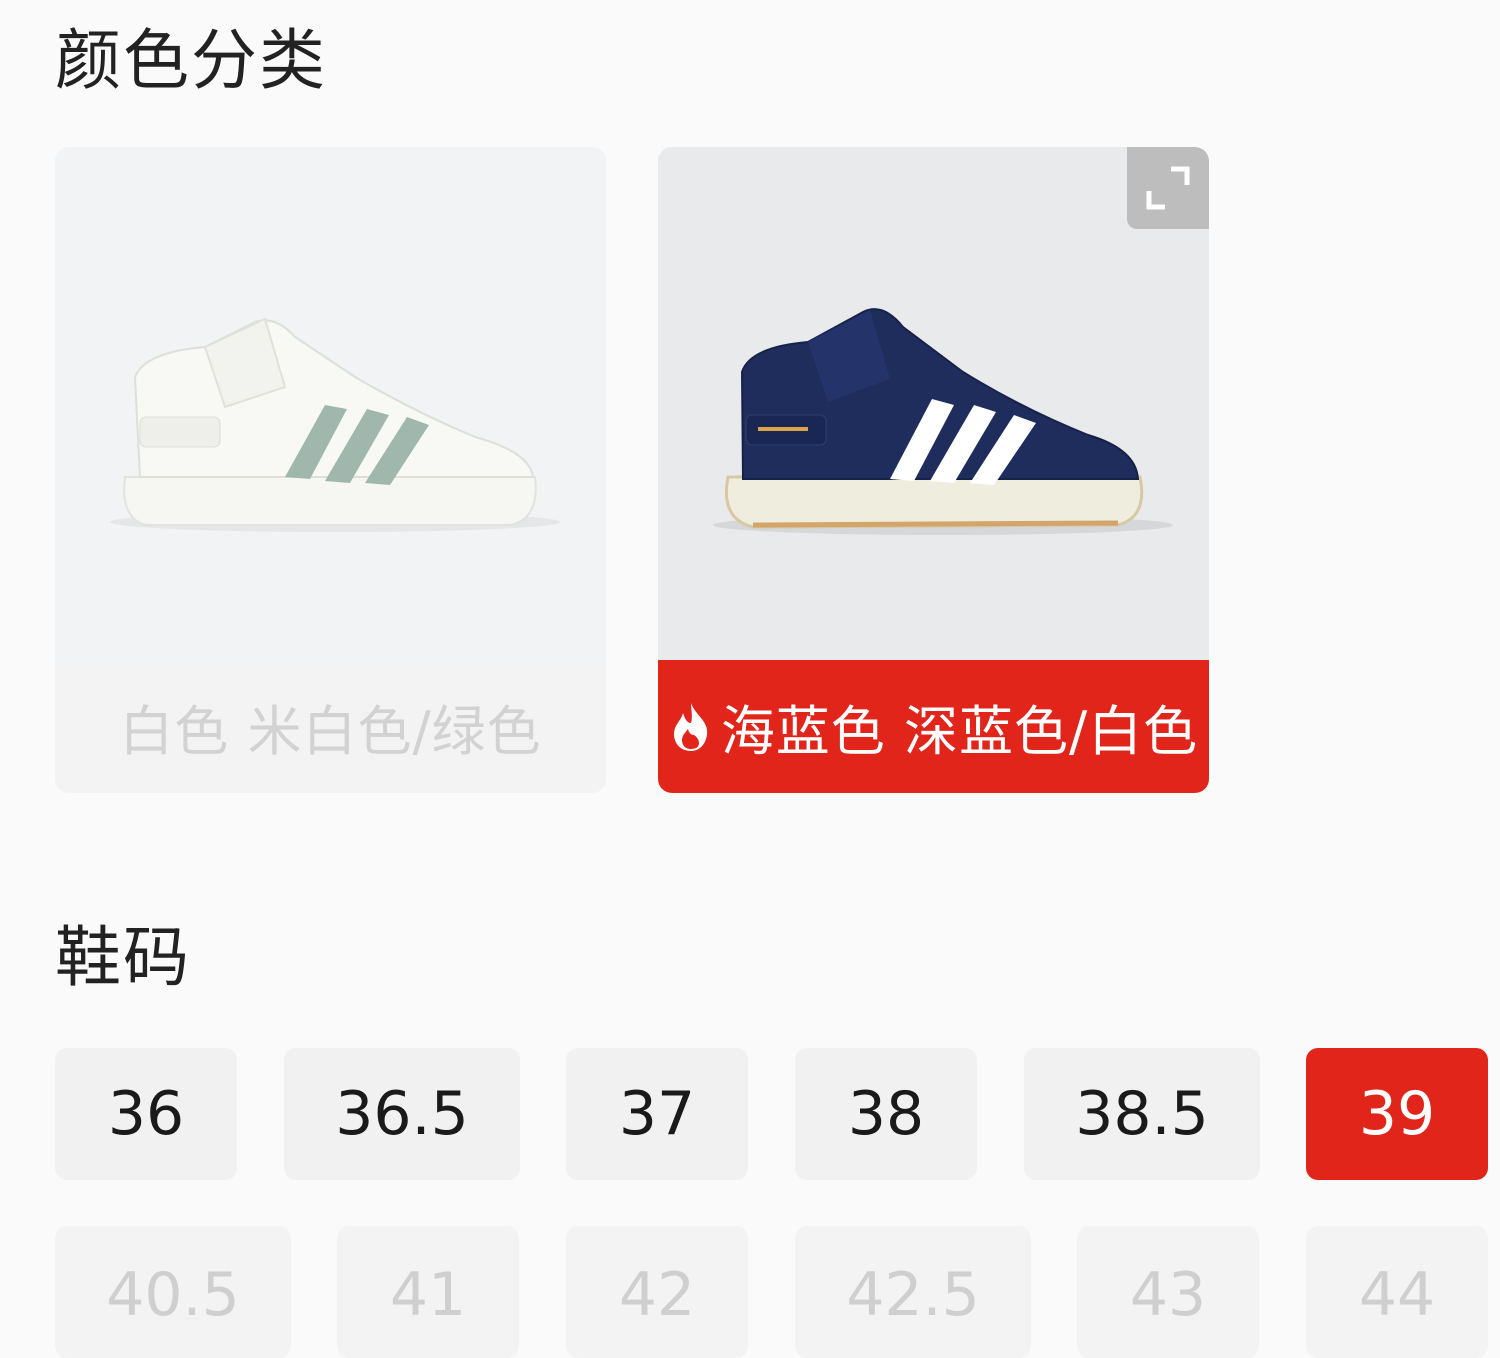 The width and height of the screenshot is (1500, 1358). I want to click on size-option-38: 38, so click(886, 1114).